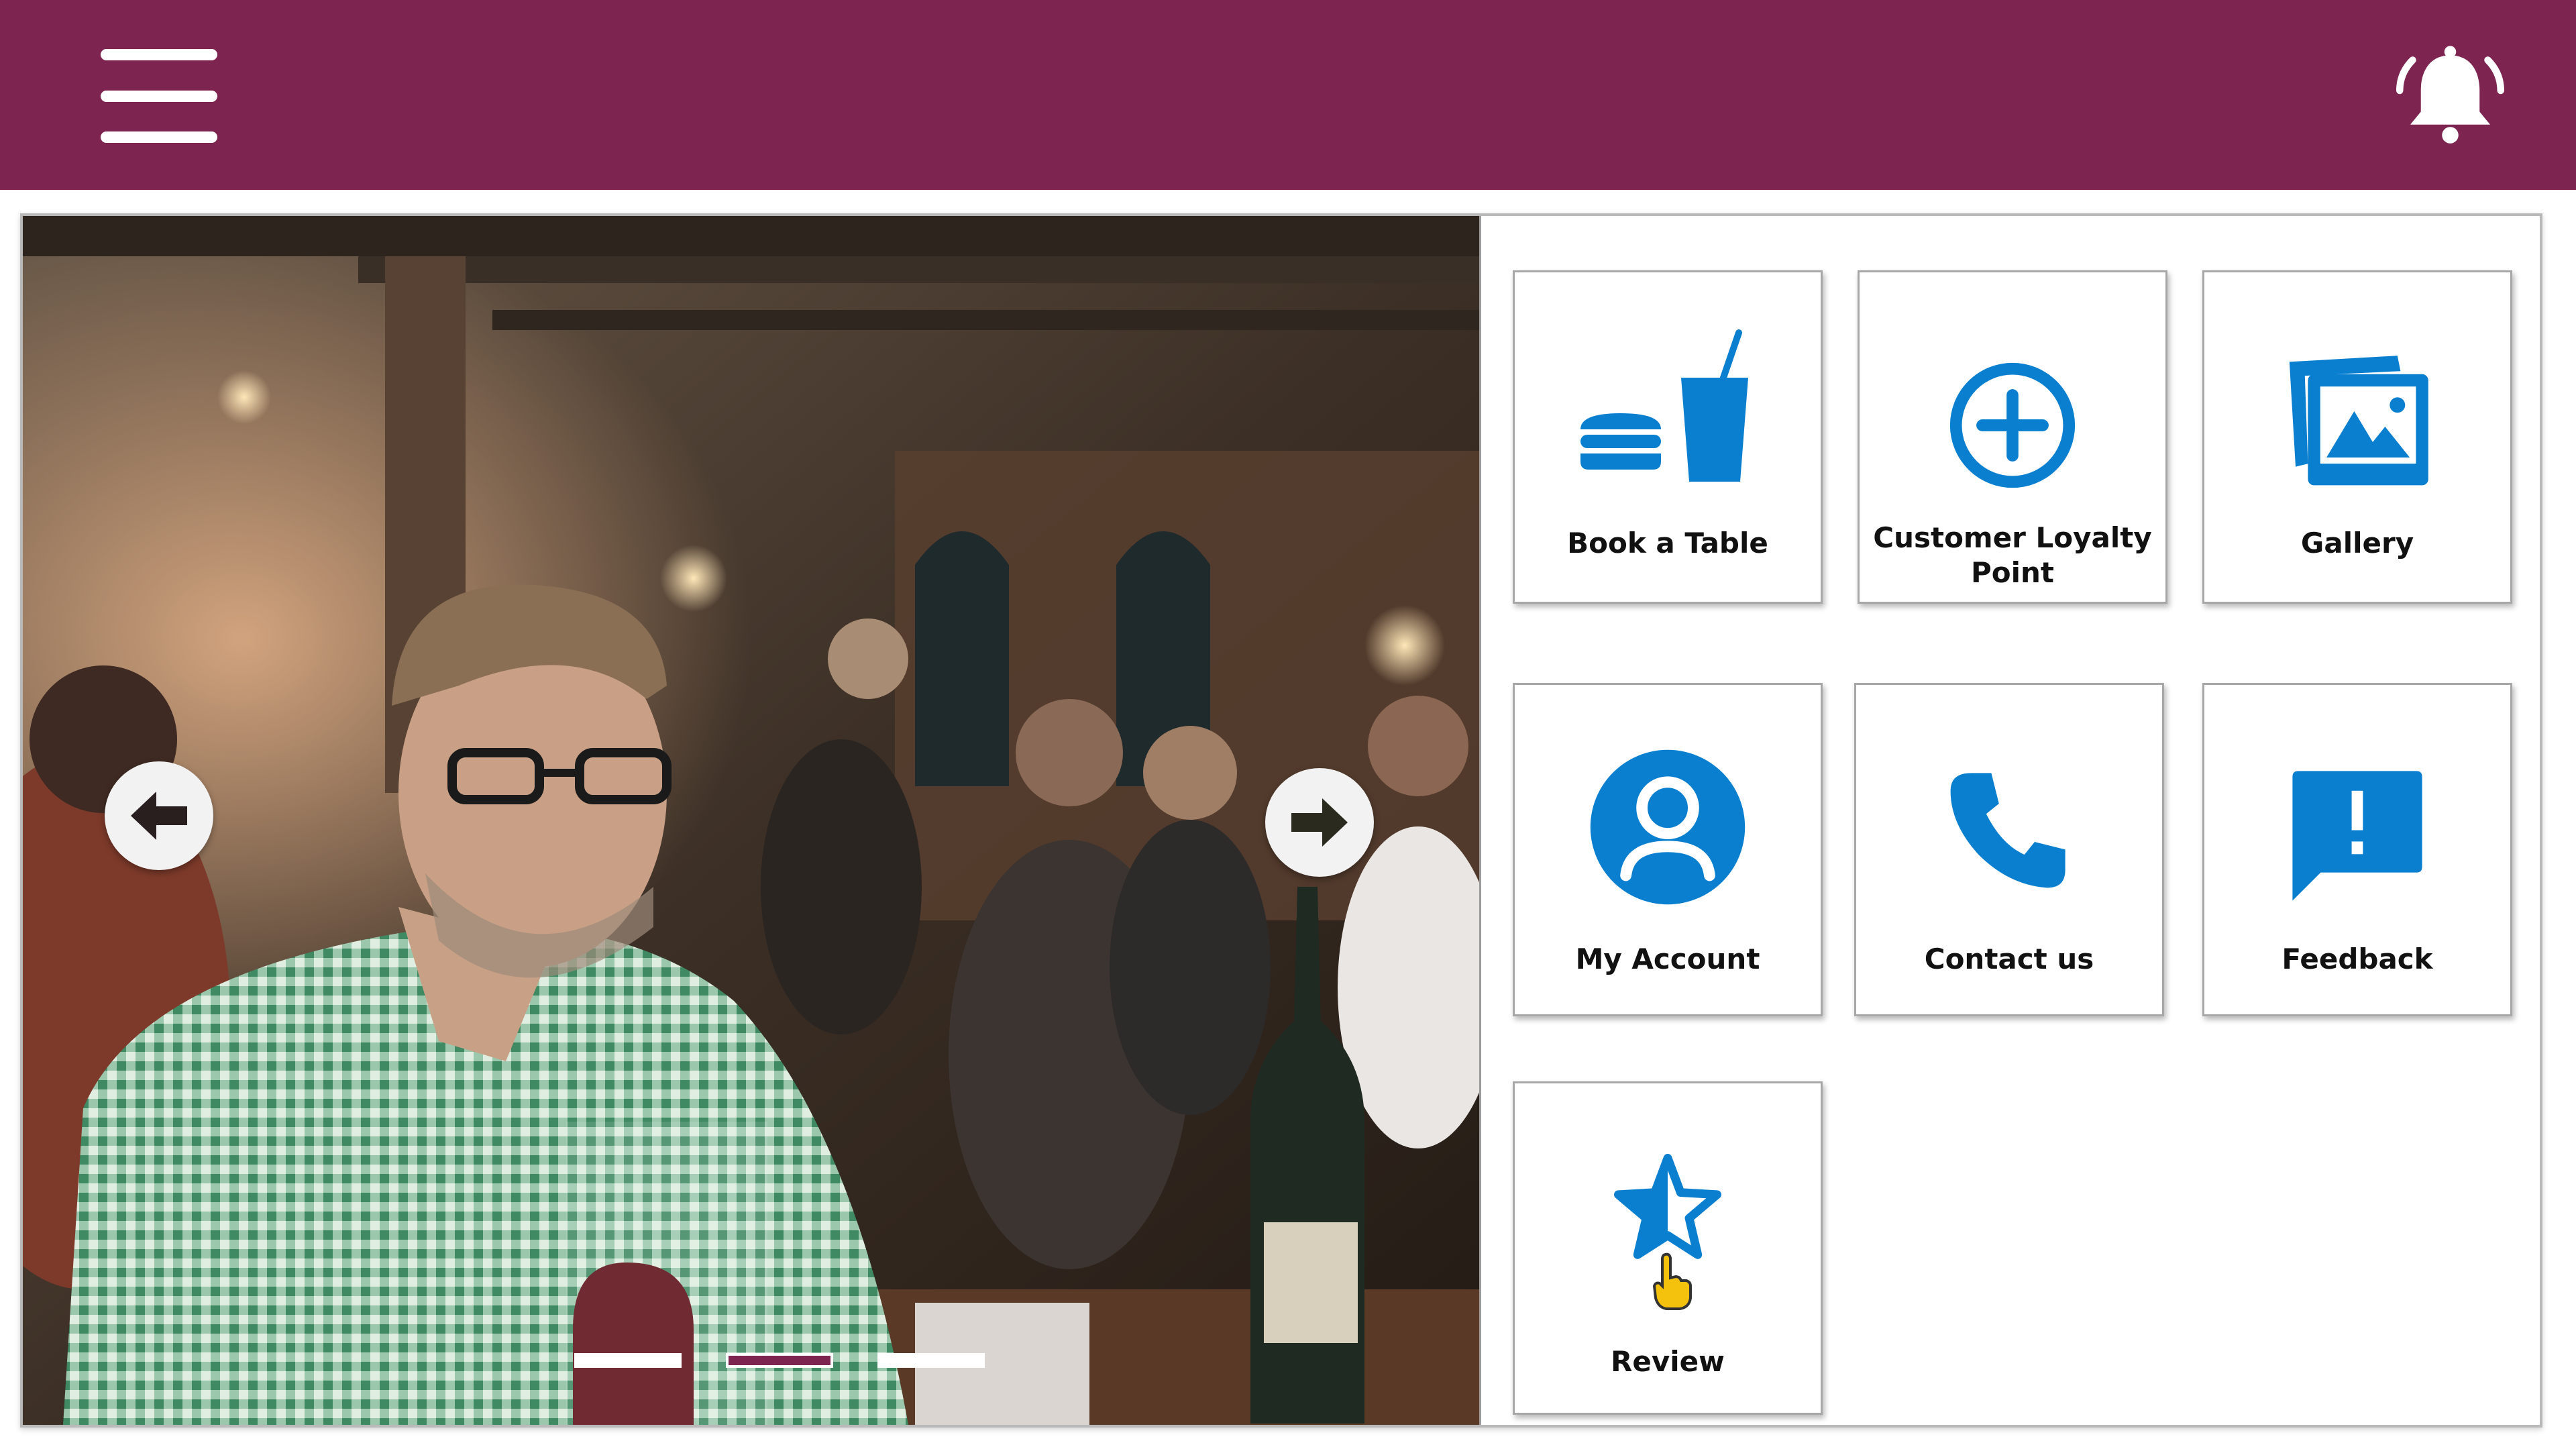 The width and height of the screenshot is (2576, 1449). What do you see at coordinates (2357, 959) in the screenshot?
I see `tile-label-feedback: Feedback` at bounding box center [2357, 959].